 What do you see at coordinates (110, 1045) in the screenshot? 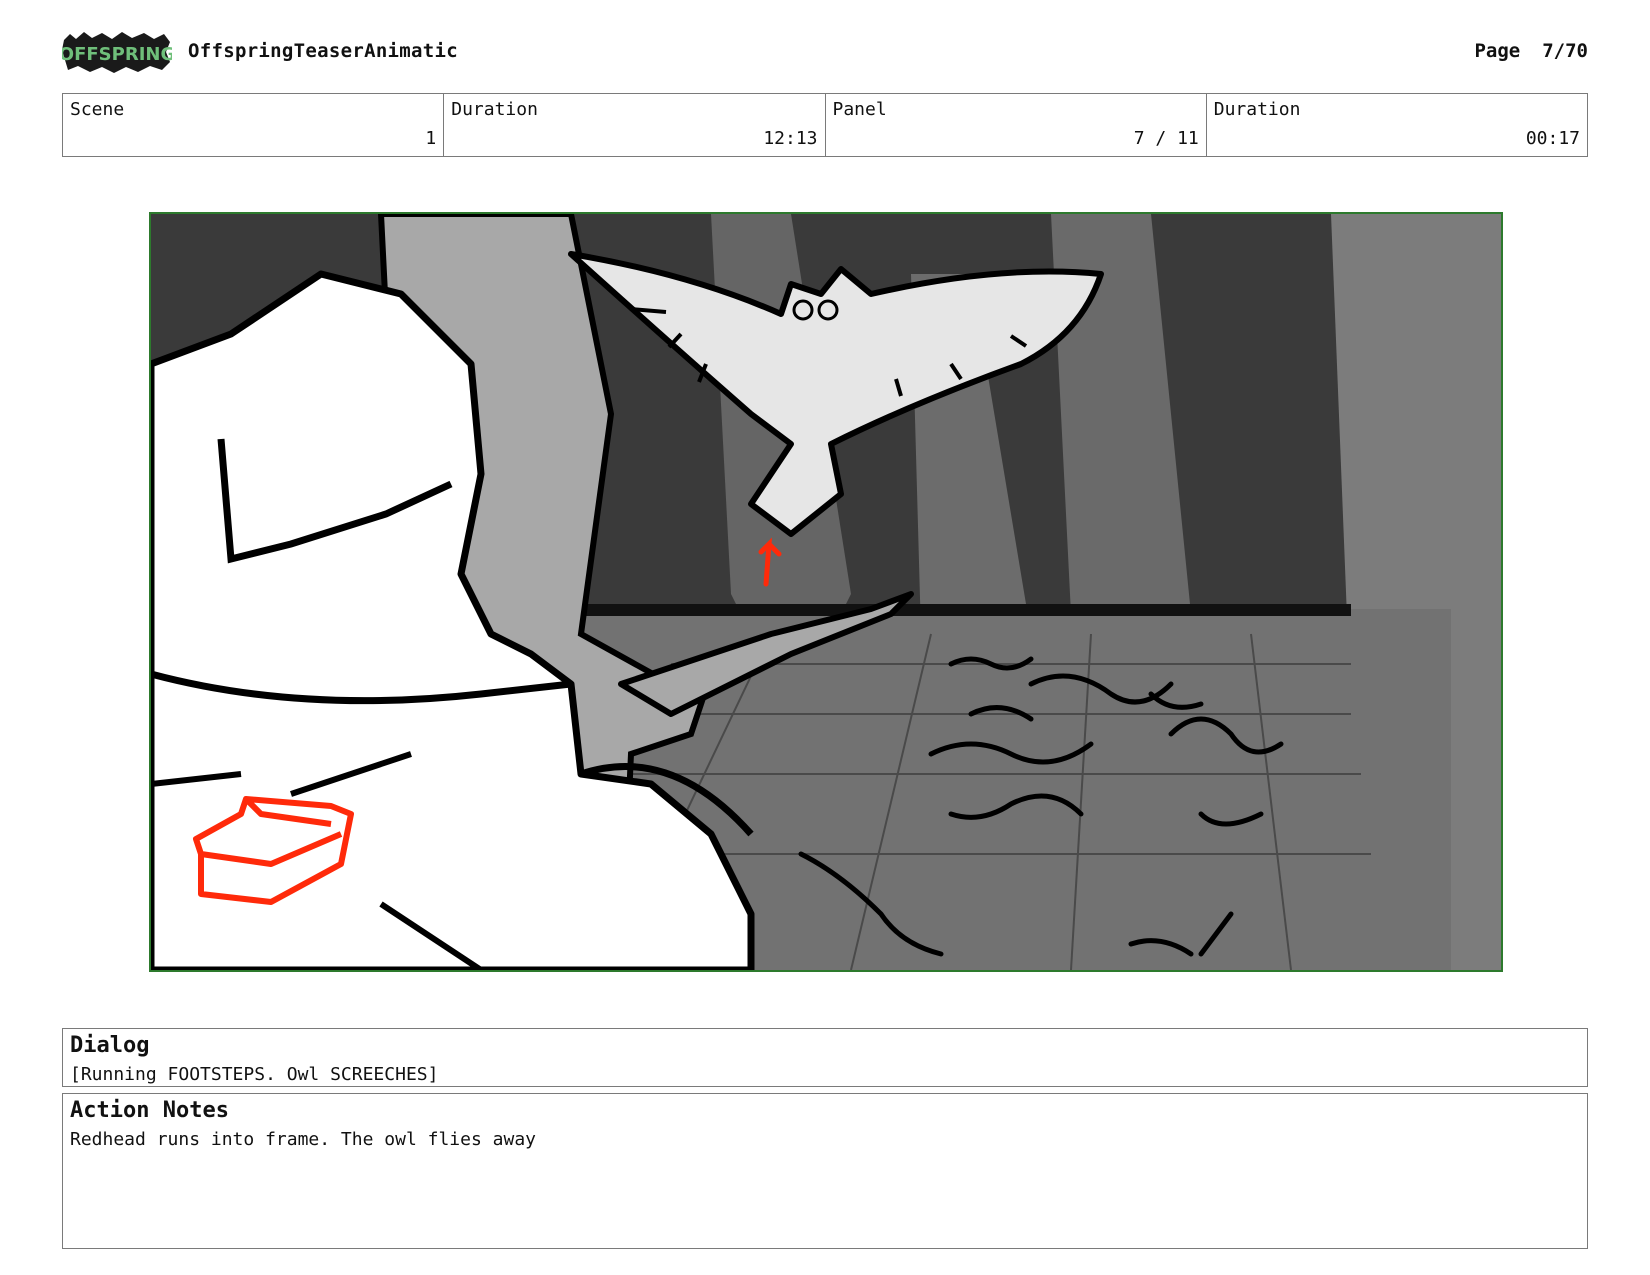
I see `dialog-heading: Dialog` at bounding box center [110, 1045].